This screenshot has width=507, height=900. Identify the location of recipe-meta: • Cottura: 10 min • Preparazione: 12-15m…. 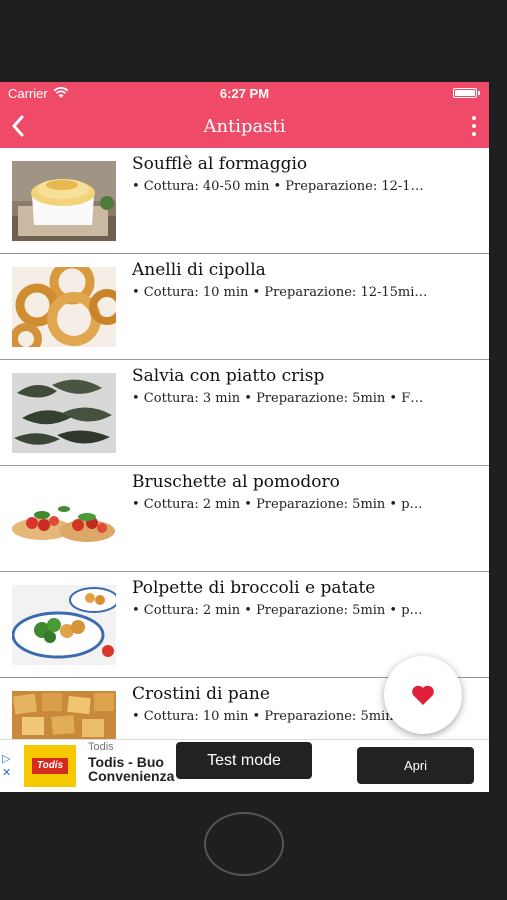
(280, 292).